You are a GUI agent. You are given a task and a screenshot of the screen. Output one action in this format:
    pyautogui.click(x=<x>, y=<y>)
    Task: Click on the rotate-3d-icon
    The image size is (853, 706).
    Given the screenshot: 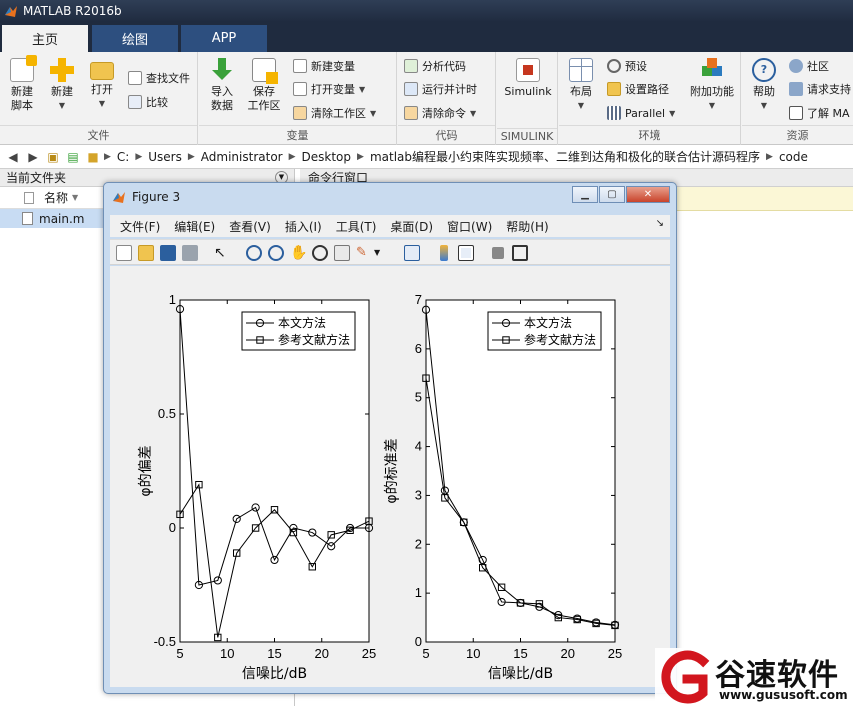 What is the action you would take?
    pyautogui.click(x=320, y=253)
    